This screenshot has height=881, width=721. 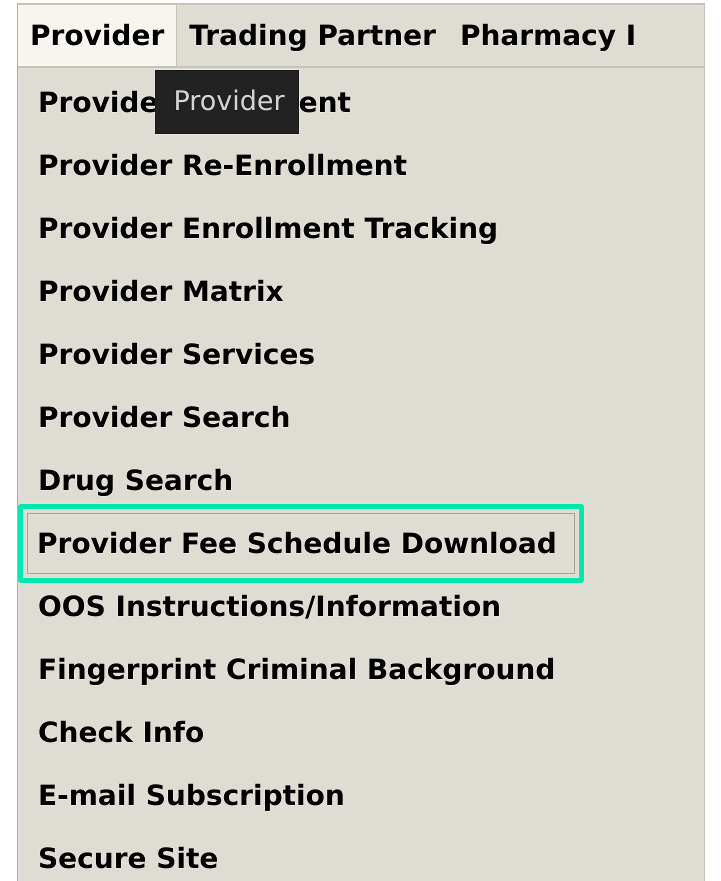 I want to click on menu-item: Provider Fee Schedule Download, so click(x=301, y=543).